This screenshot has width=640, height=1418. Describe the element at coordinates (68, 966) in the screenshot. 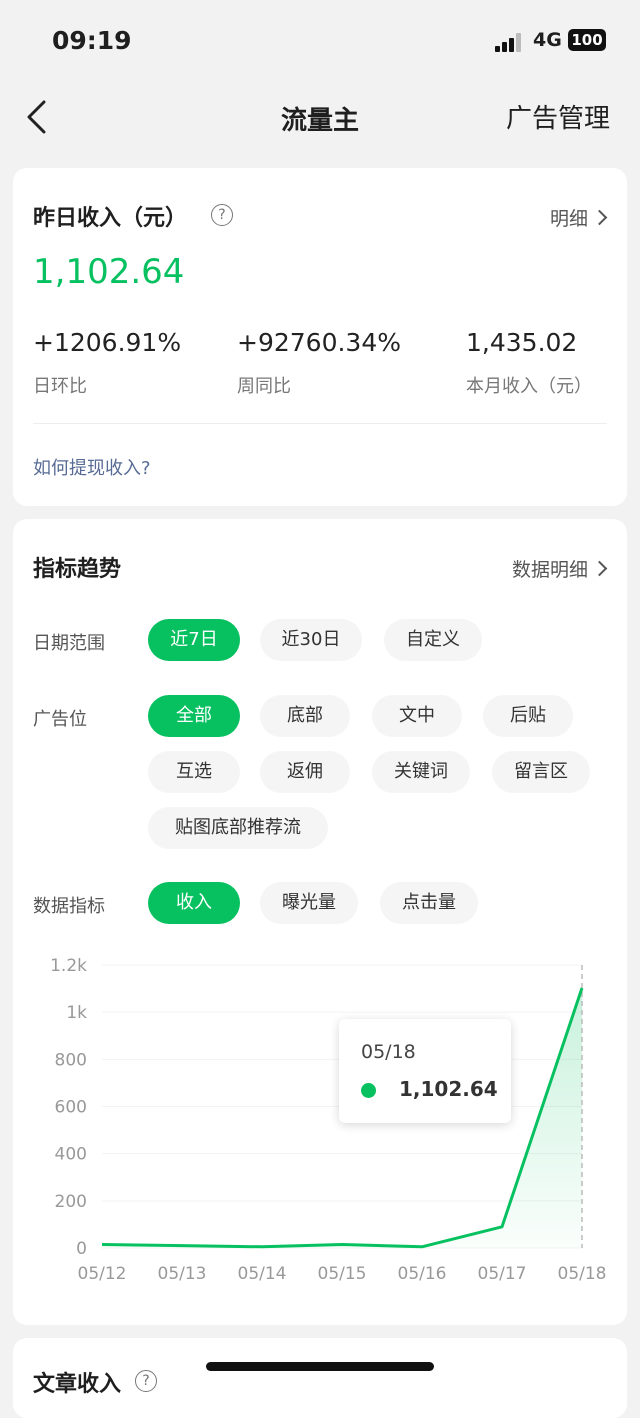

I see `y-tick-label: 1.2k` at that location.